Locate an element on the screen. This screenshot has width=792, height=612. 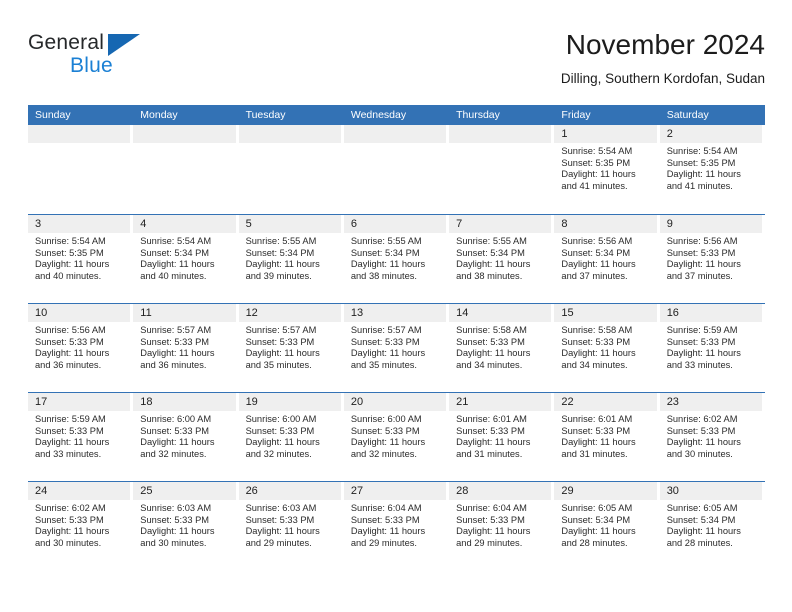
sunrise-text: Sunrise: 6:04 AM is located at coordinates (491, 508).